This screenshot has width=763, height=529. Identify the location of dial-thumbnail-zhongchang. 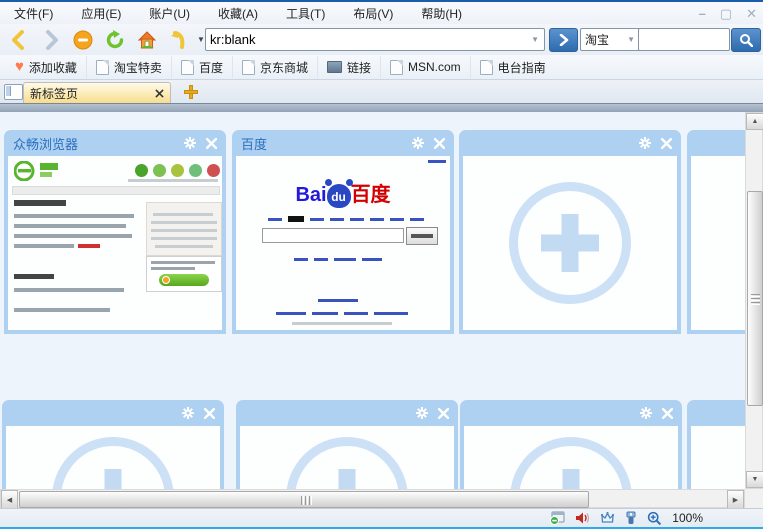
(115, 243).